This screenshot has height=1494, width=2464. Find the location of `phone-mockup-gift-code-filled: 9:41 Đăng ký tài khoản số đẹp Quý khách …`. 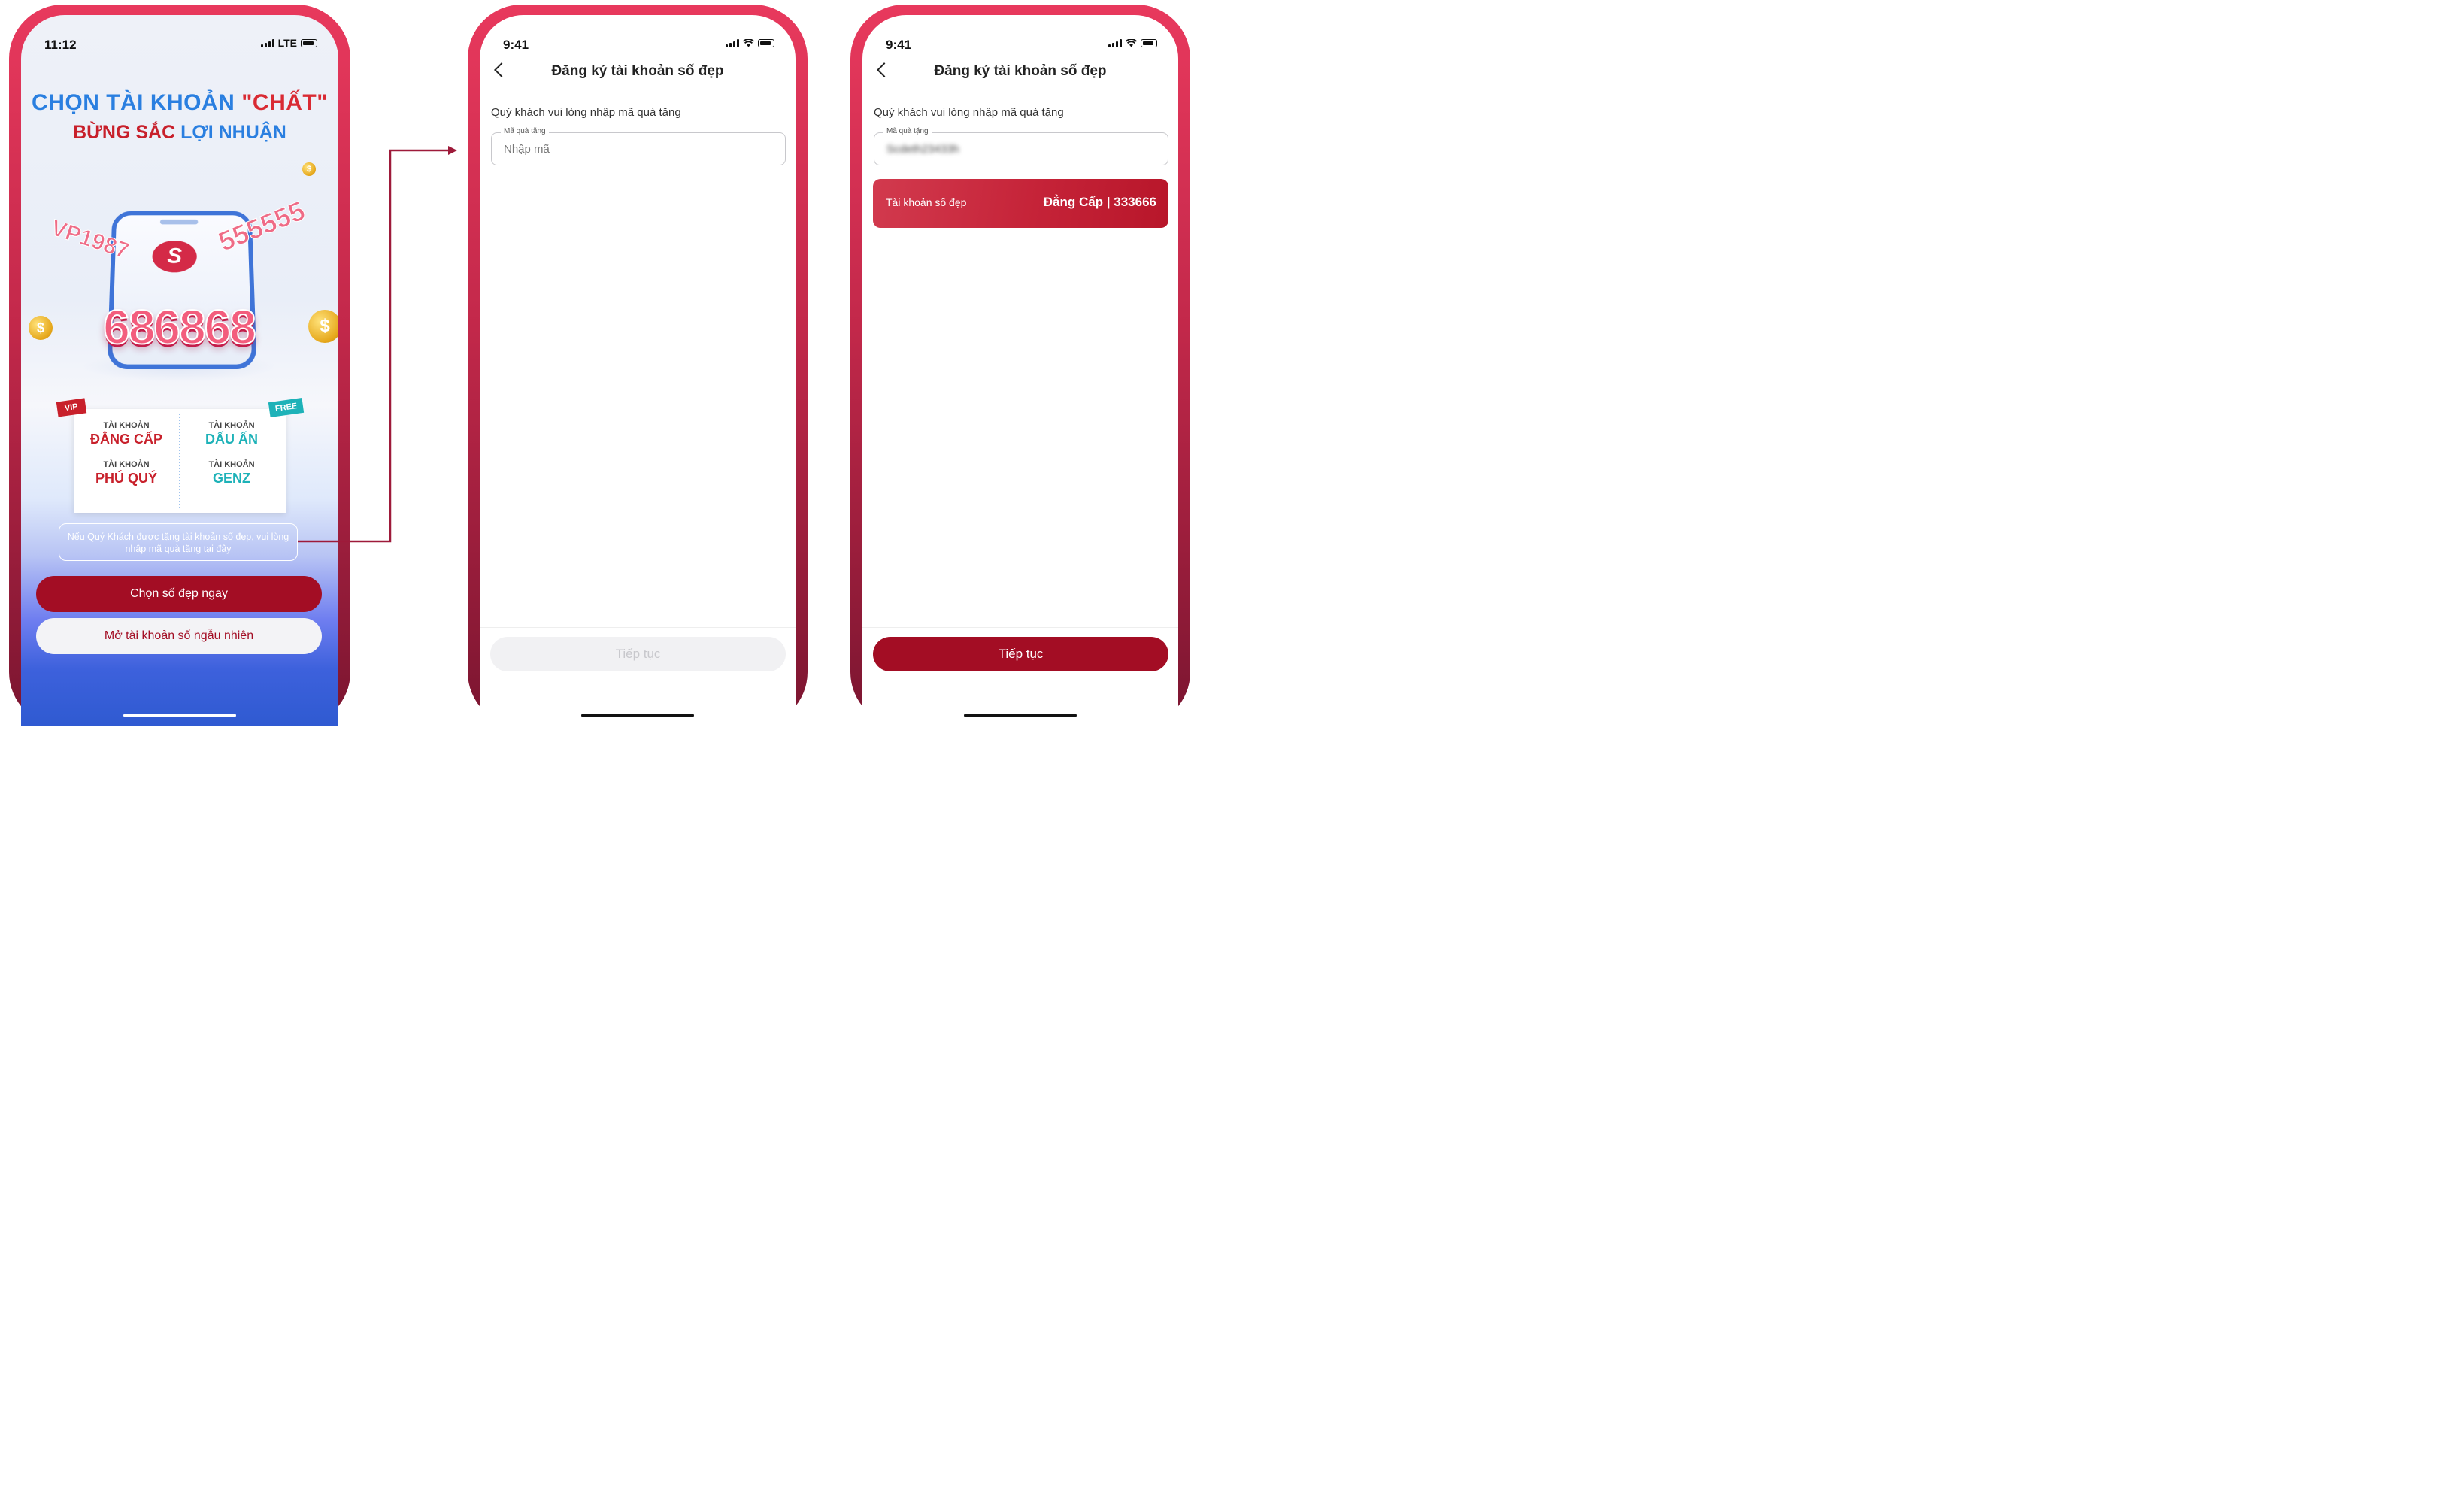

phone-mockup-gift-code-filled: 9:41 Đăng ký tài khoản số đẹp Quý khách … is located at coordinates (1020, 366).